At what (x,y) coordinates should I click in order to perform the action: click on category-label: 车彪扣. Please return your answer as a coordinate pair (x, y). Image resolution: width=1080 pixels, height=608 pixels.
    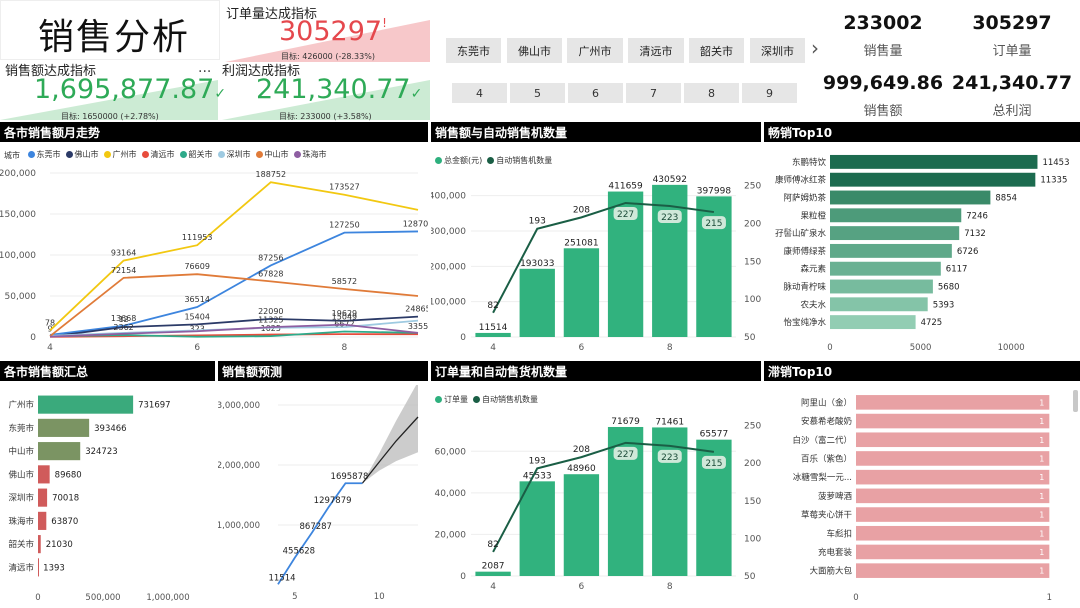
    Looking at the image, I should click on (839, 533).